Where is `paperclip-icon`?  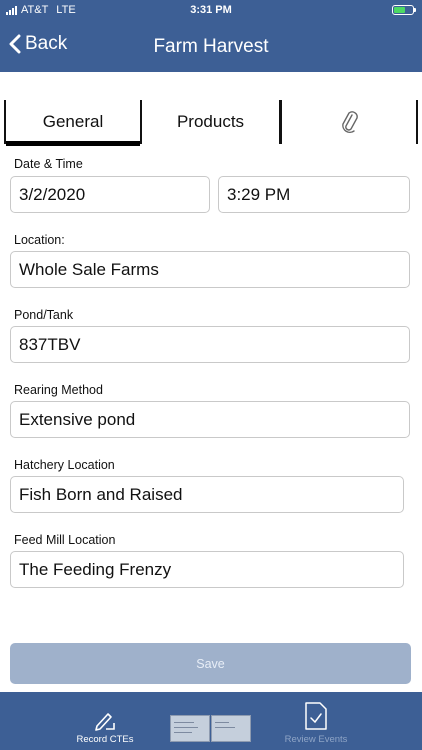
paperclip-icon is located at coordinates (350, 122).